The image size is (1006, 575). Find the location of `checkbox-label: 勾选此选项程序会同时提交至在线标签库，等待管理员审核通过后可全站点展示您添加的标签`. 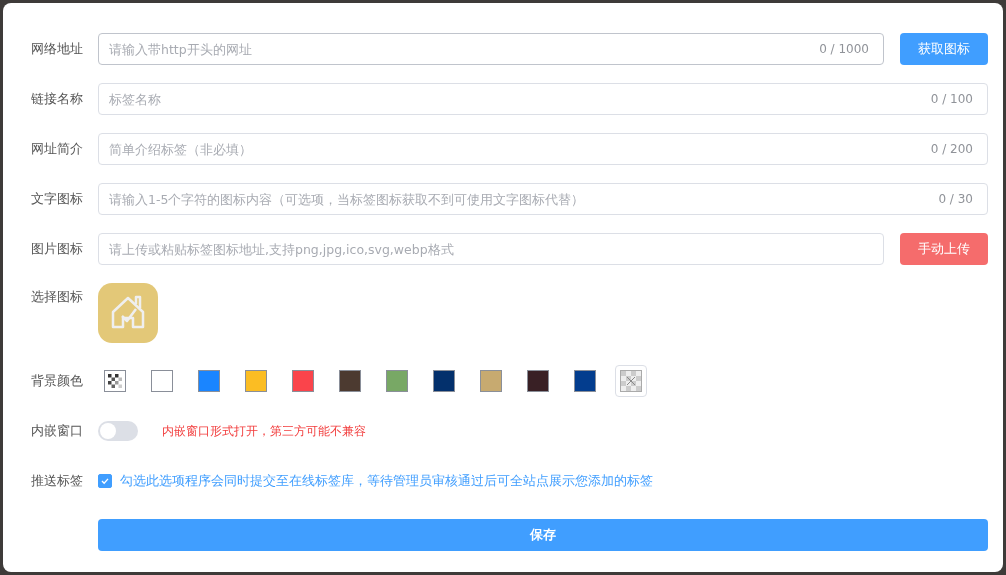

checkbox-label: 勾选此选项程序会同时提交至在线标签库，等待管理员审核通过后可全站点展示您添加的标签 is located at coordinates (386, 481).